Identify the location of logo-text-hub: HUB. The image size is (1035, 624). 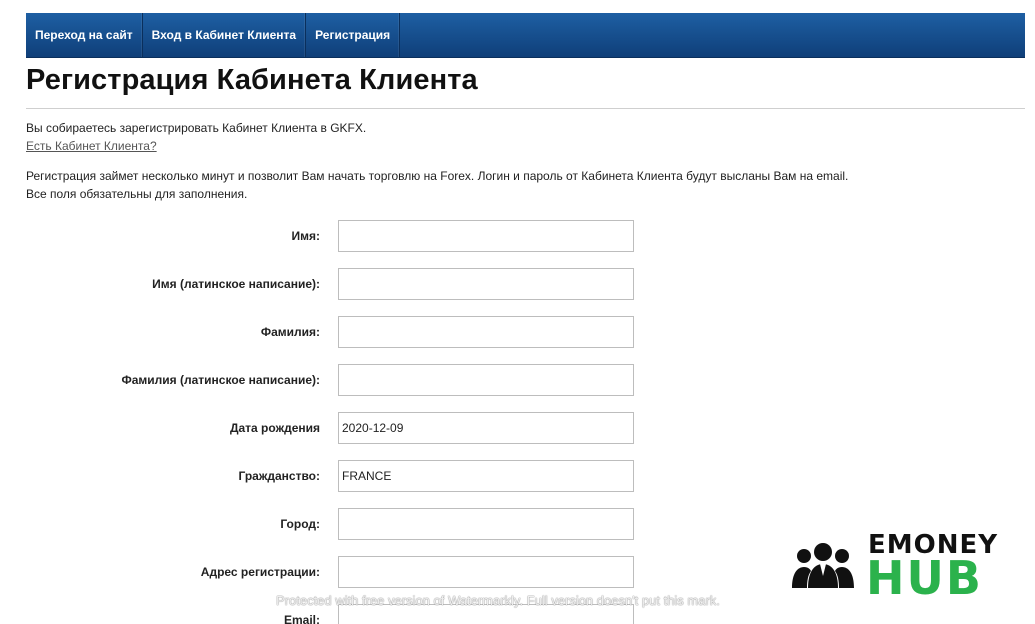
(924, 578).